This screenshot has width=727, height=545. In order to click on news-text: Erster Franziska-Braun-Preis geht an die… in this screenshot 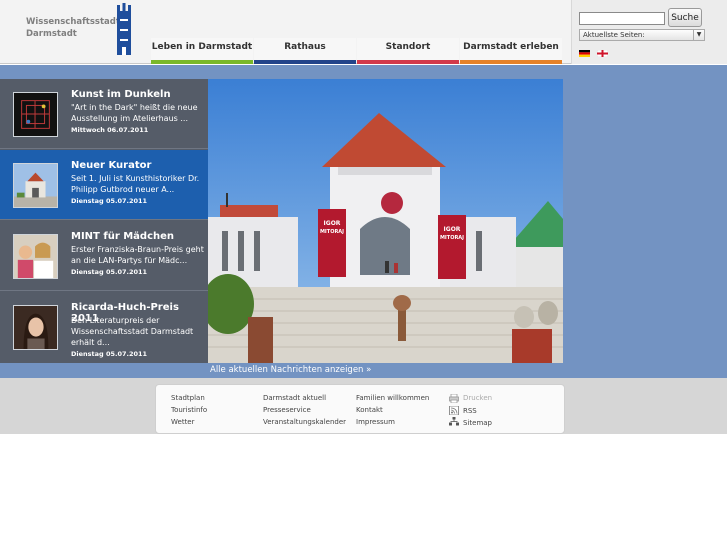, I will do `click(137, 255)`.